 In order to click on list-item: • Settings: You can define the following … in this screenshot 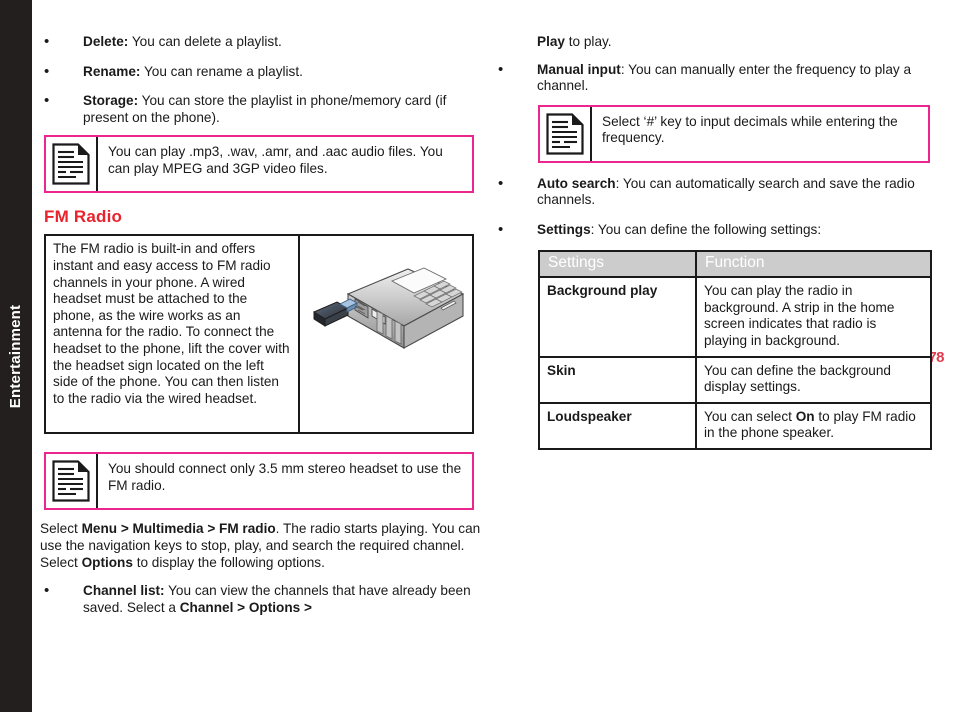, I will do `click(714, 229)`.